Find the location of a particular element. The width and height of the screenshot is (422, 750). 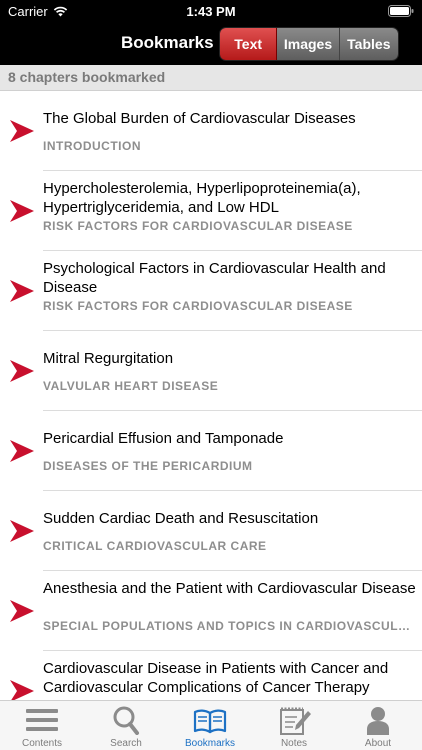

tab-label: About is located at coordinates (378, 743).